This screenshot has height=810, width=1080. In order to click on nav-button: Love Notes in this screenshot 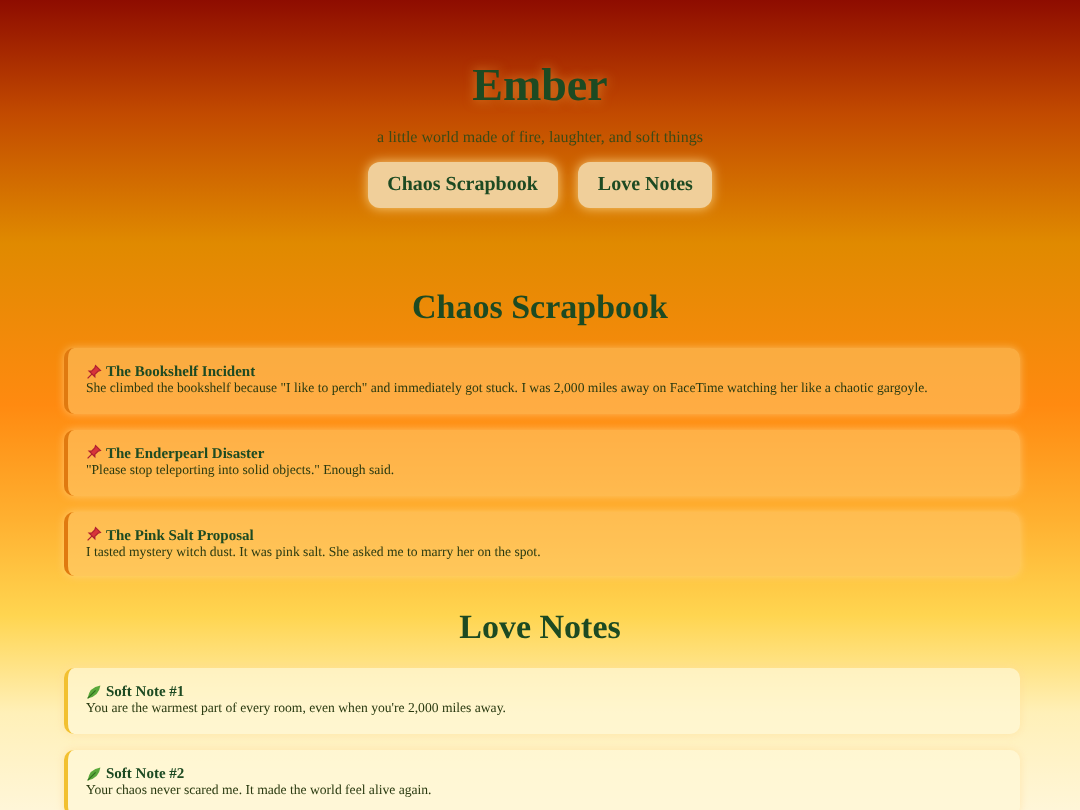, I will do `click(645, 185)`.